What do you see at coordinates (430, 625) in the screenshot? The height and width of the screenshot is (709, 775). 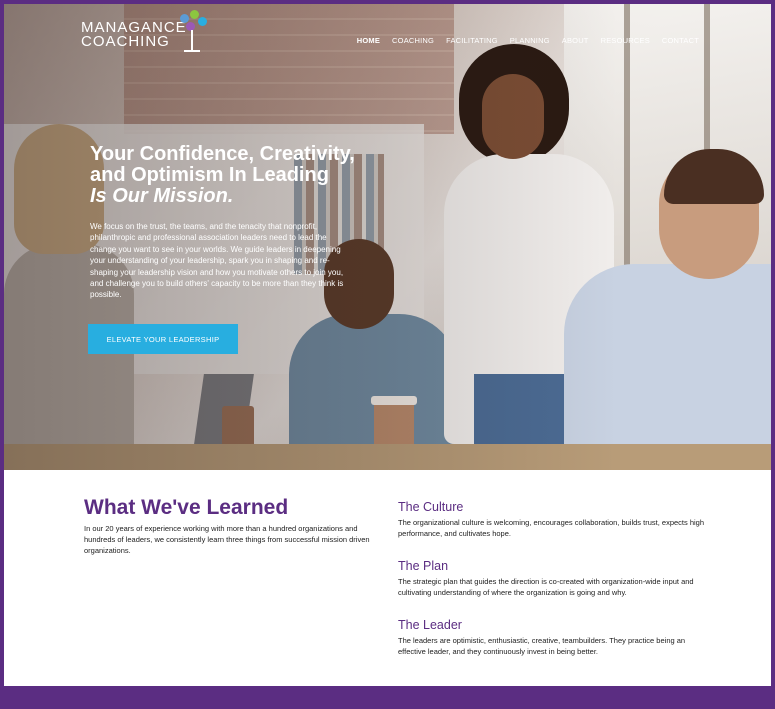 I see `learning-item-title: The Leader` at bounding box center [430, 625].